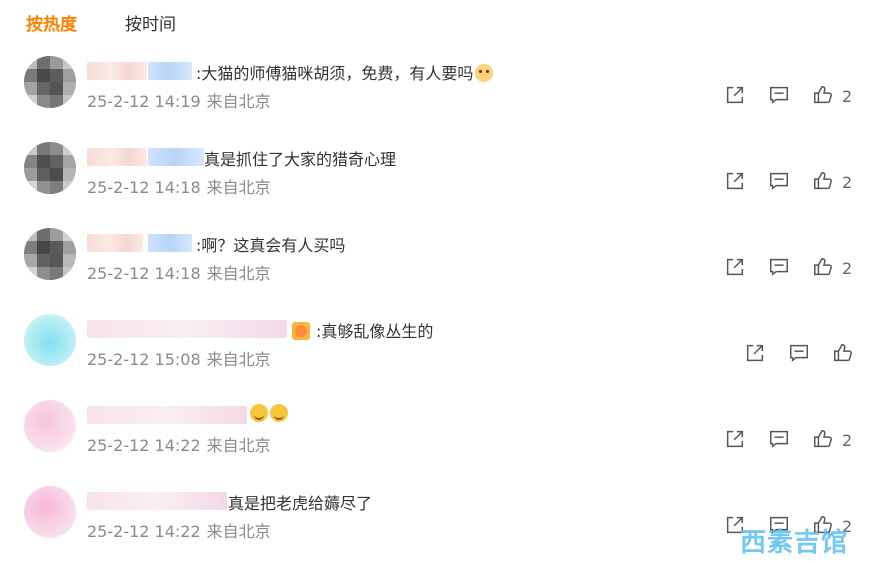 The width and height of the screenshot is (870, 564). Describe the element at coordinates (271, 245) in the screenshot. I see `comment-text: :啊？这真会有人买吗` at that location.